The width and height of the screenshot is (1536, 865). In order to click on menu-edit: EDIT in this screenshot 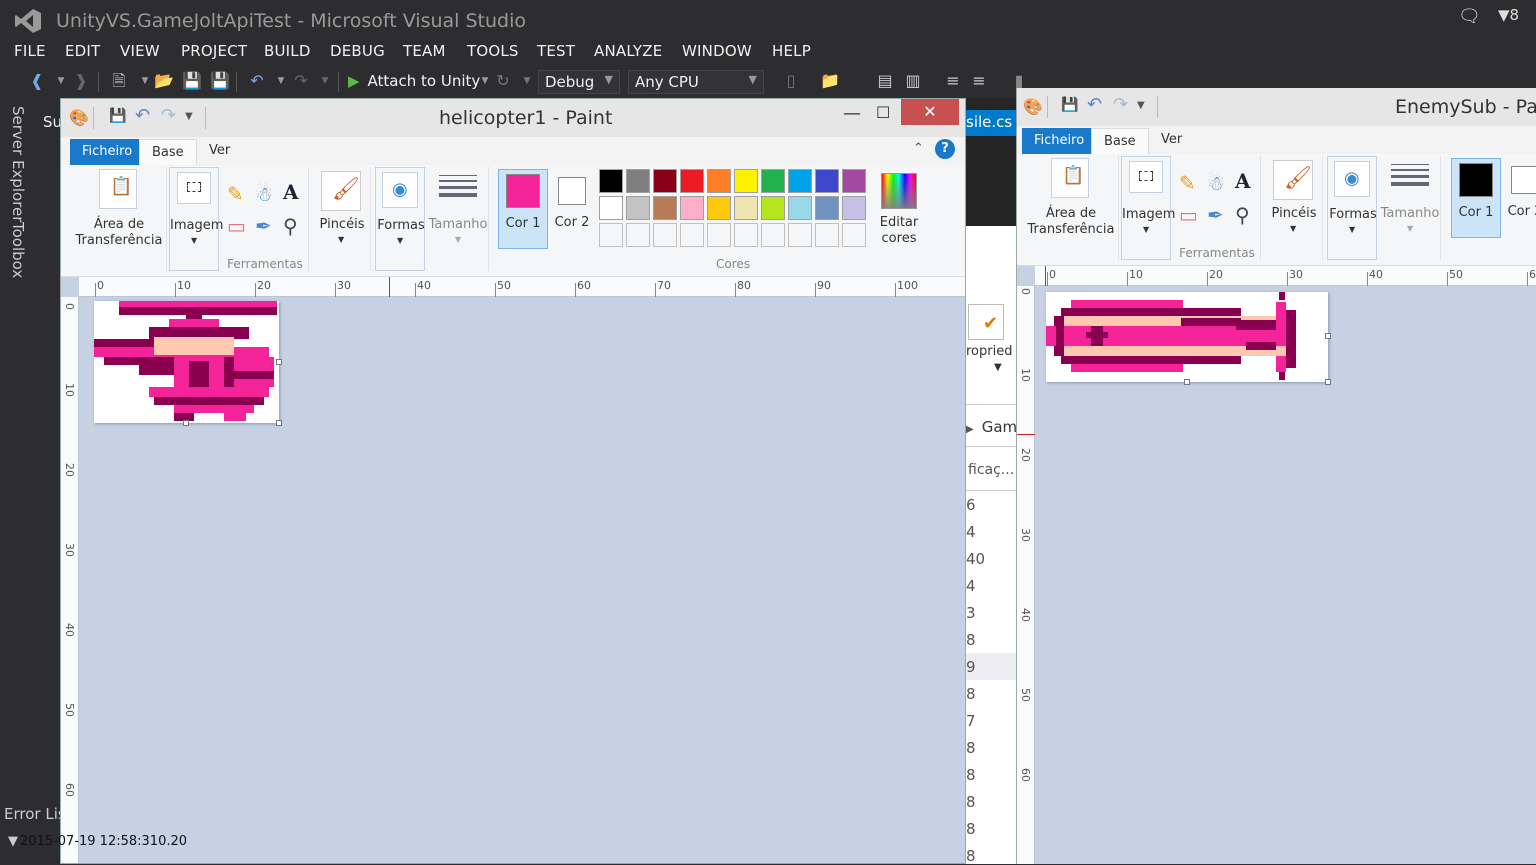, I will do `click(82, 51)`.